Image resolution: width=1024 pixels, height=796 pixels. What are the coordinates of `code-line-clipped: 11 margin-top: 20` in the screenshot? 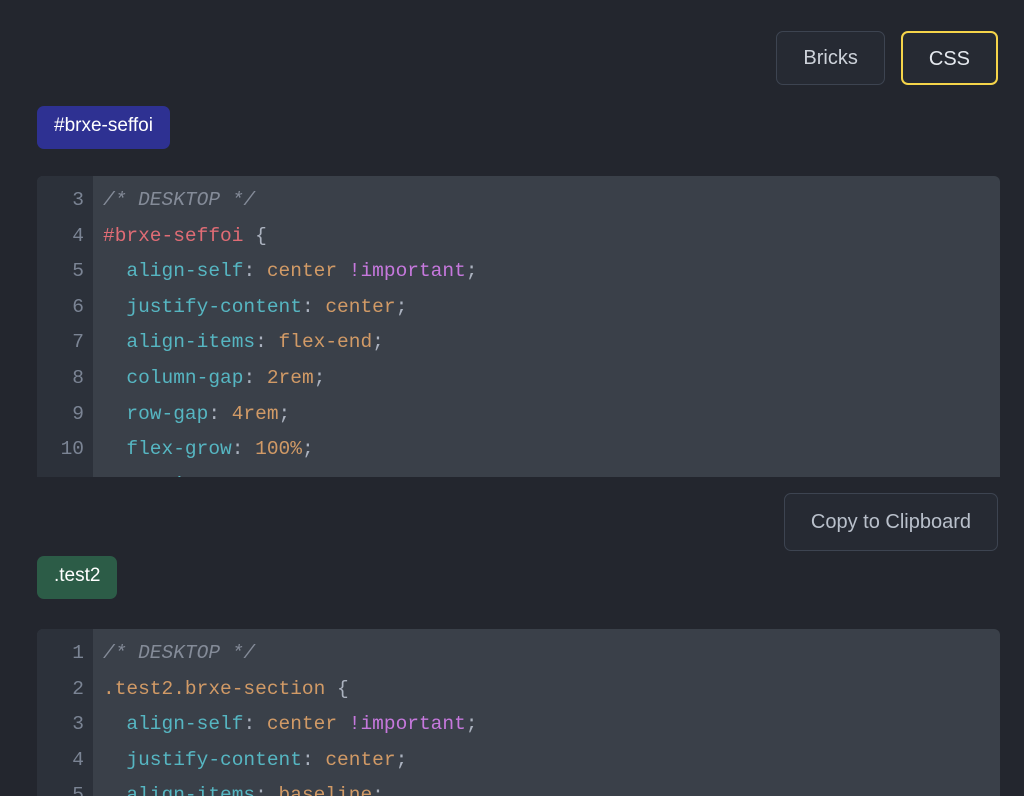 It's located at (518, 472).